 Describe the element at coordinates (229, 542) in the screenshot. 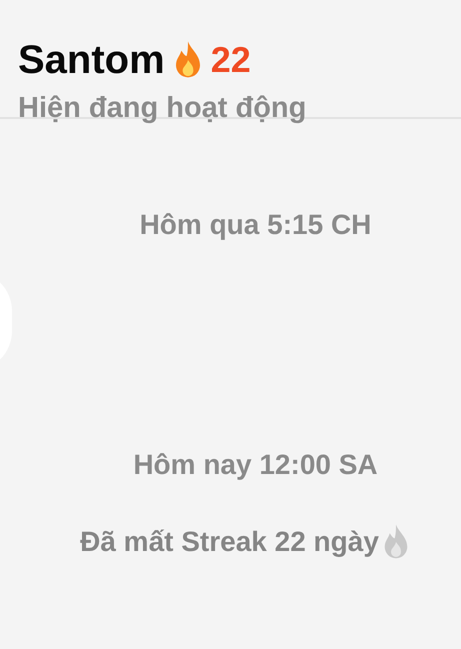

I see `streak-lost-notice: Đã mất Streak 22 ngày` at that location.